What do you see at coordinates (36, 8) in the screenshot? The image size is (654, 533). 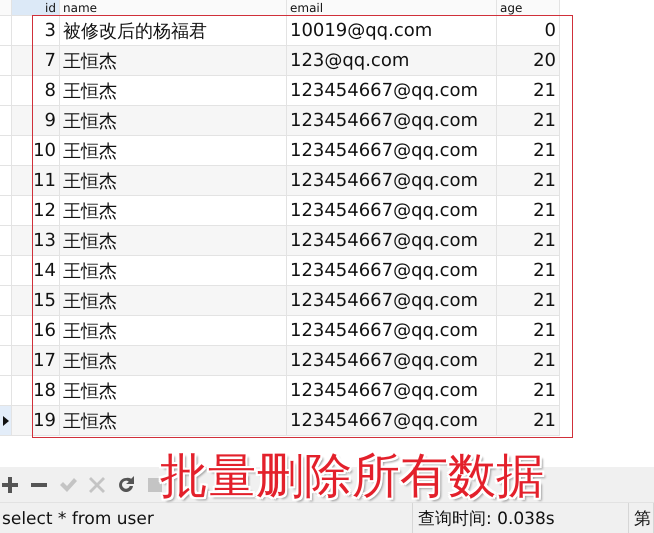 I see `column-header: id` at bounding box center [36, 8].